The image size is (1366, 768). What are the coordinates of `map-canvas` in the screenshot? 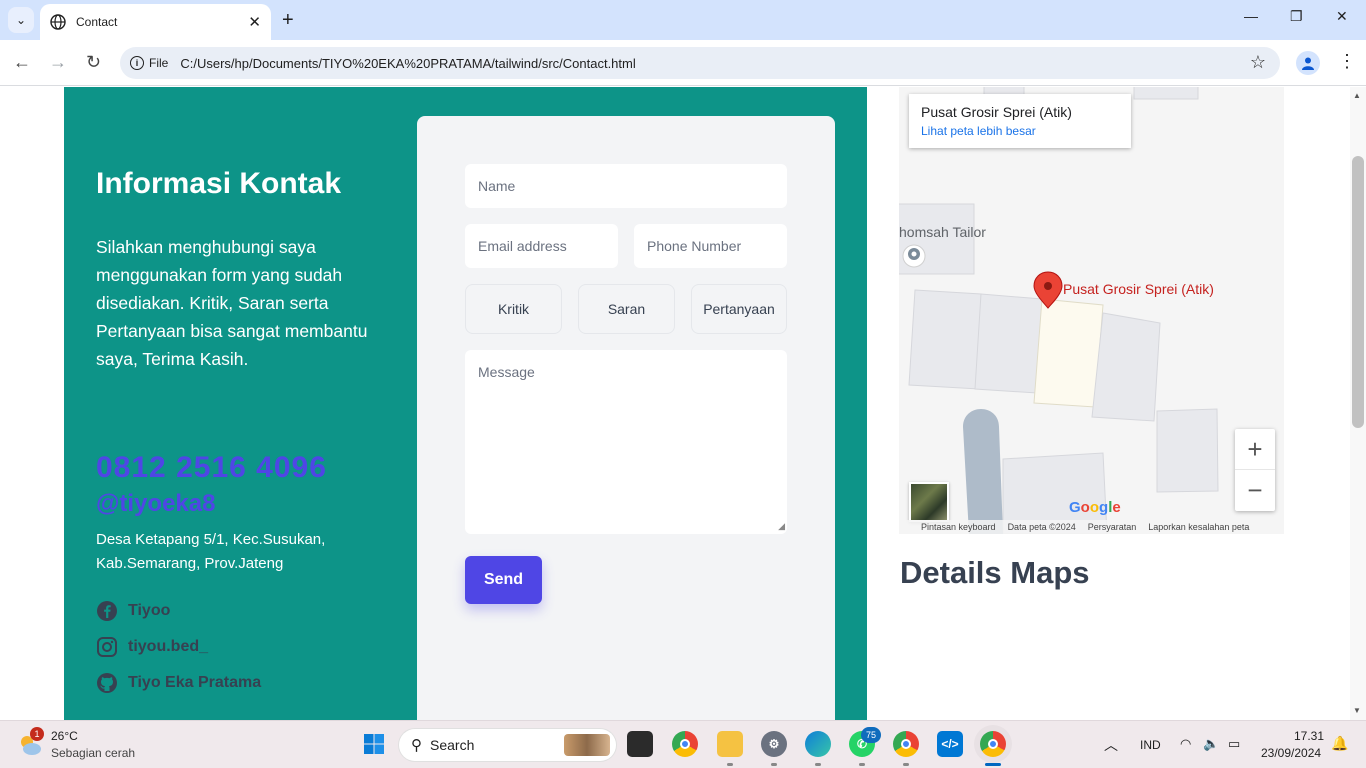 It's located at (1059, 310).